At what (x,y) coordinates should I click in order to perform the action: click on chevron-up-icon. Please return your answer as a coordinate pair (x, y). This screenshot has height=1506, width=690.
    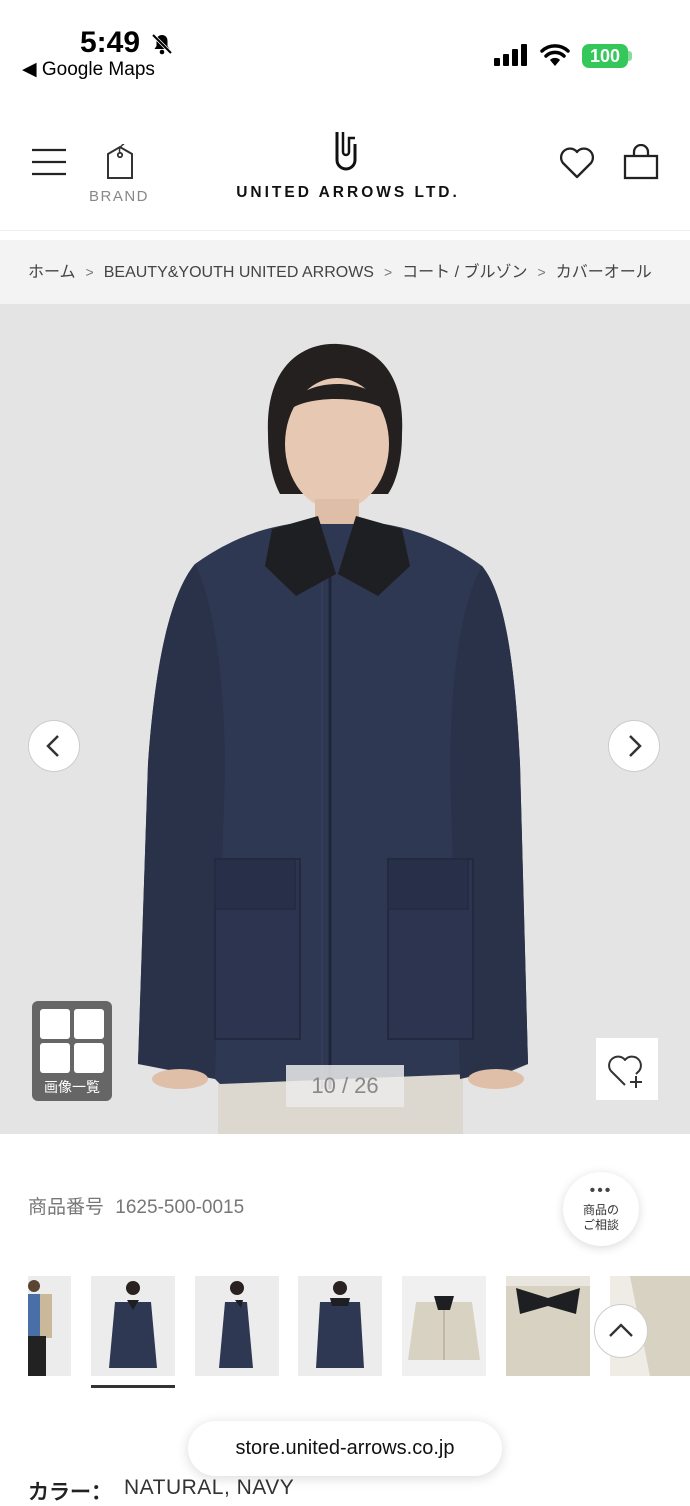
    Looking at the image, I should click on (621, 1330).